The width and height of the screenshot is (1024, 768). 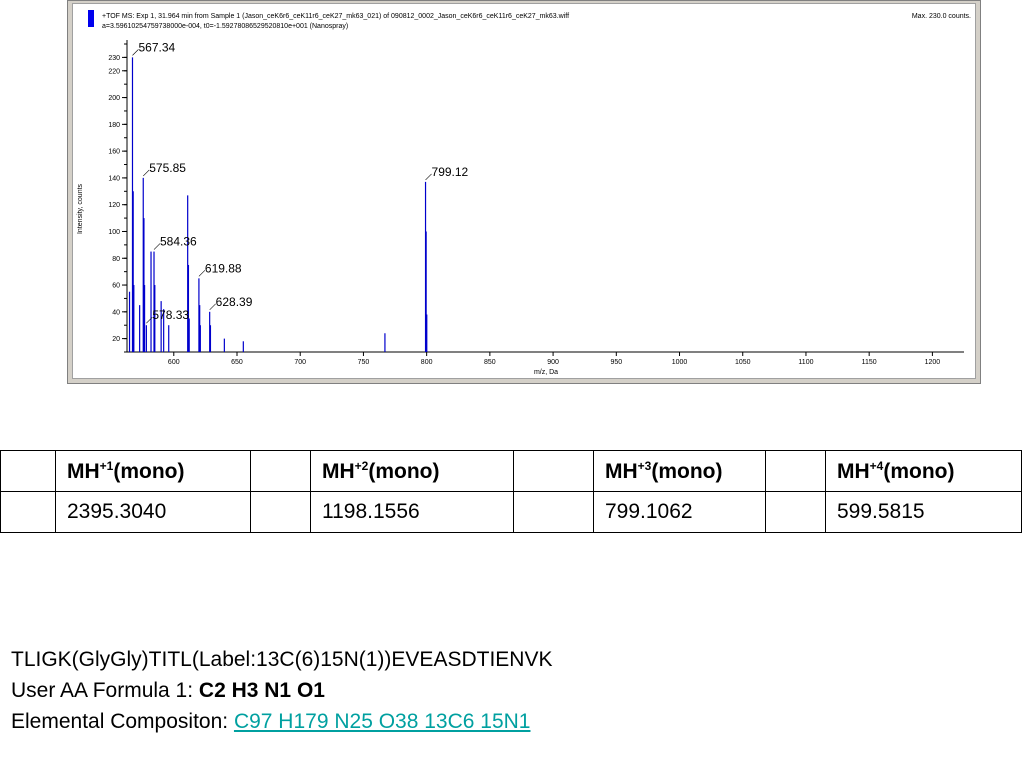 I want to click on x-tick-label: 1200, so click(x=933, y=362).